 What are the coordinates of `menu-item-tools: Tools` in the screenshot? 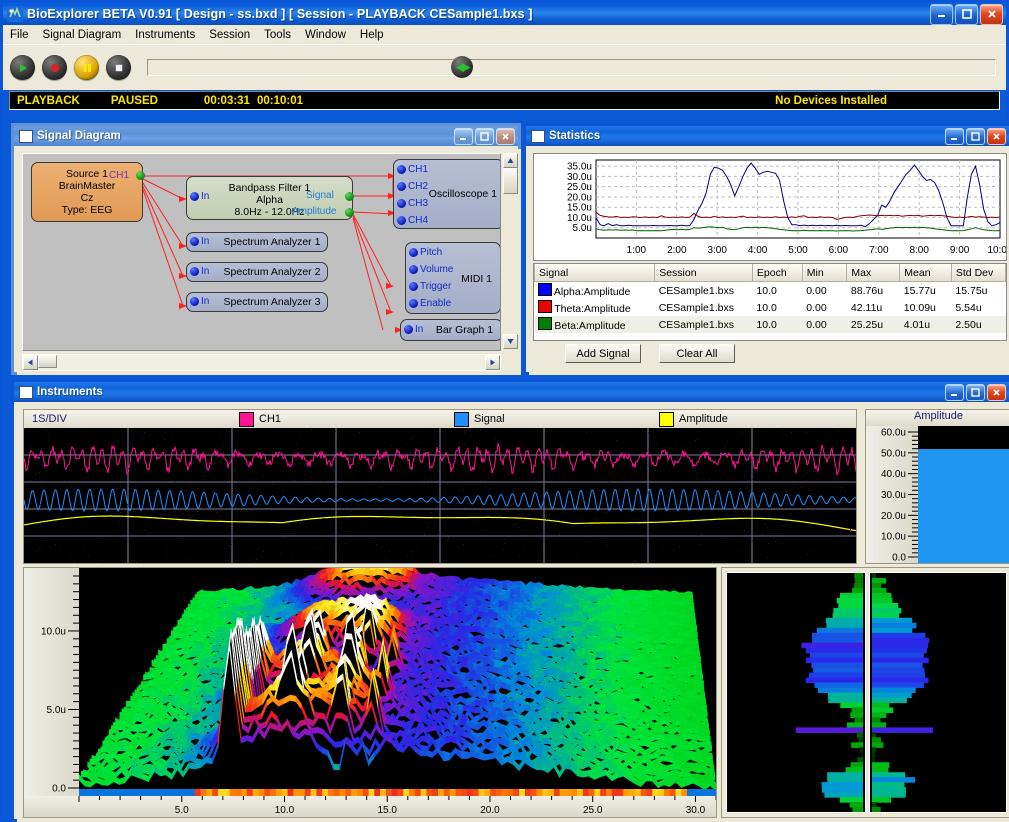 It's located at (277, 35).